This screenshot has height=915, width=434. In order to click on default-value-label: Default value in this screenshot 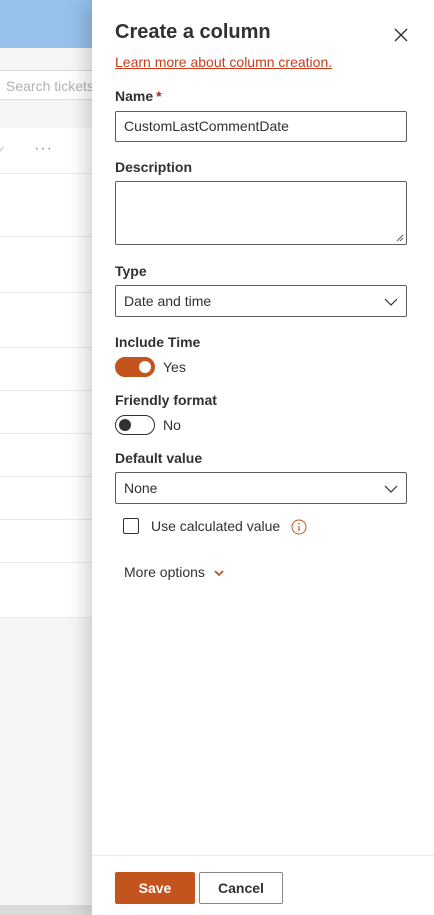, I will do `click(159, 458)`.